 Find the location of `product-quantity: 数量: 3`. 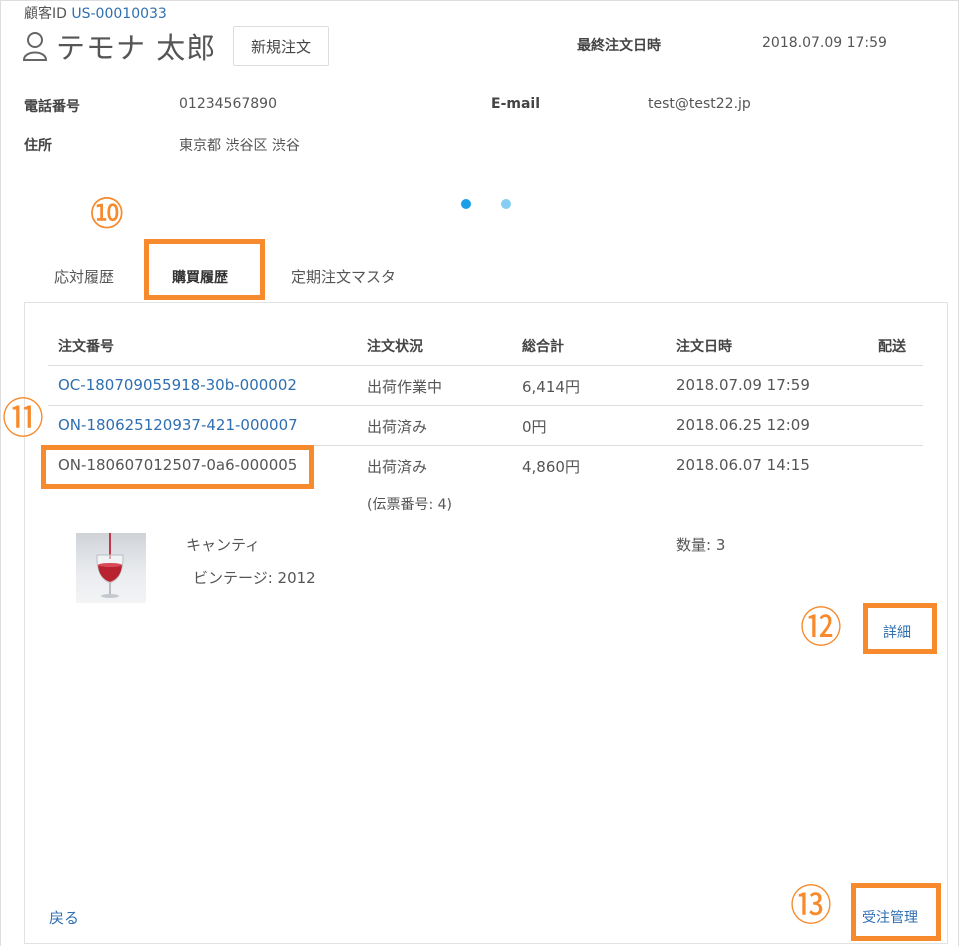

product-quantity: 数量: 3 is located at coordinates (701, 545).